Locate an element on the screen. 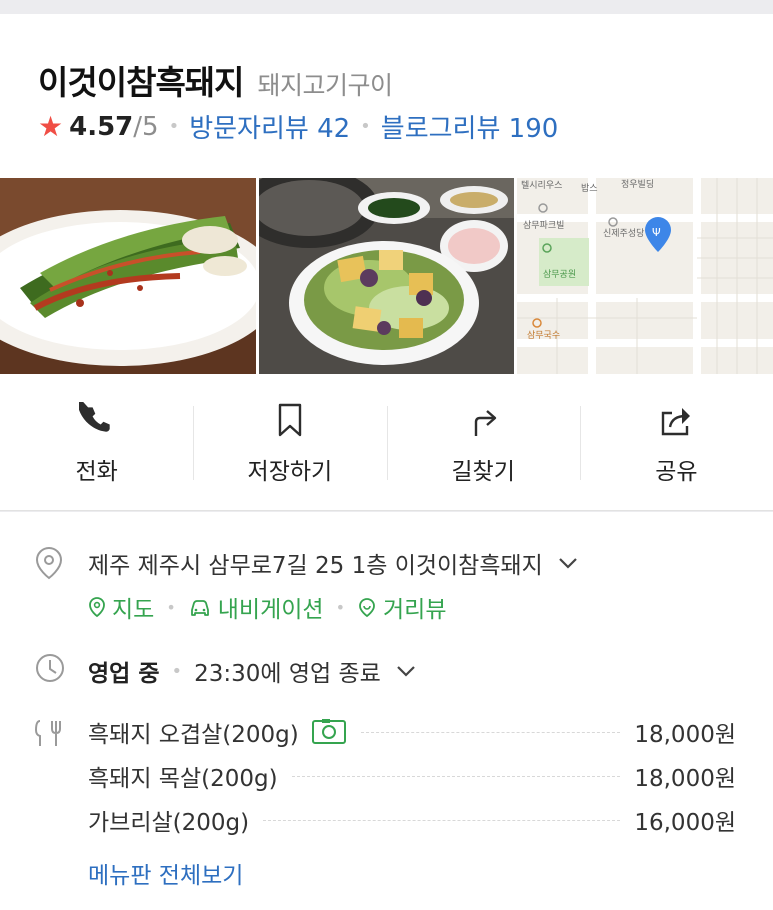  street-view-link-label: 거리뷰 is located at coordinates (415, 610).